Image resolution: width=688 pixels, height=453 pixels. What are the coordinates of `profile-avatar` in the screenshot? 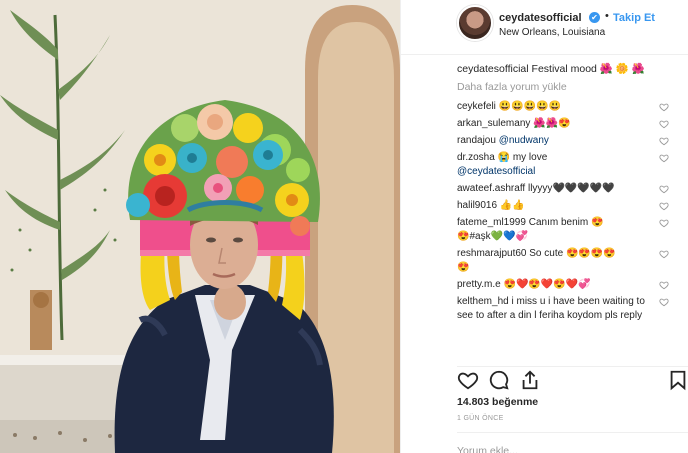 It's located at (475, 23).